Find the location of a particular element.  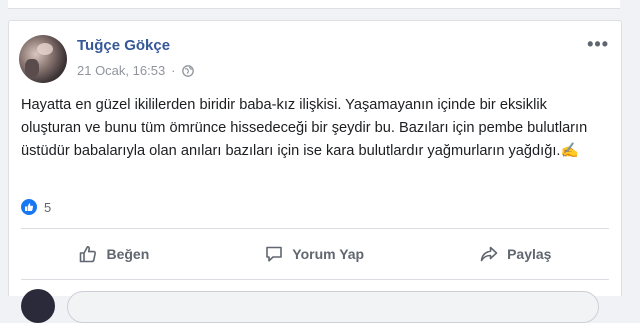

share-button: Paylaş is located at coordinates (515, 254).